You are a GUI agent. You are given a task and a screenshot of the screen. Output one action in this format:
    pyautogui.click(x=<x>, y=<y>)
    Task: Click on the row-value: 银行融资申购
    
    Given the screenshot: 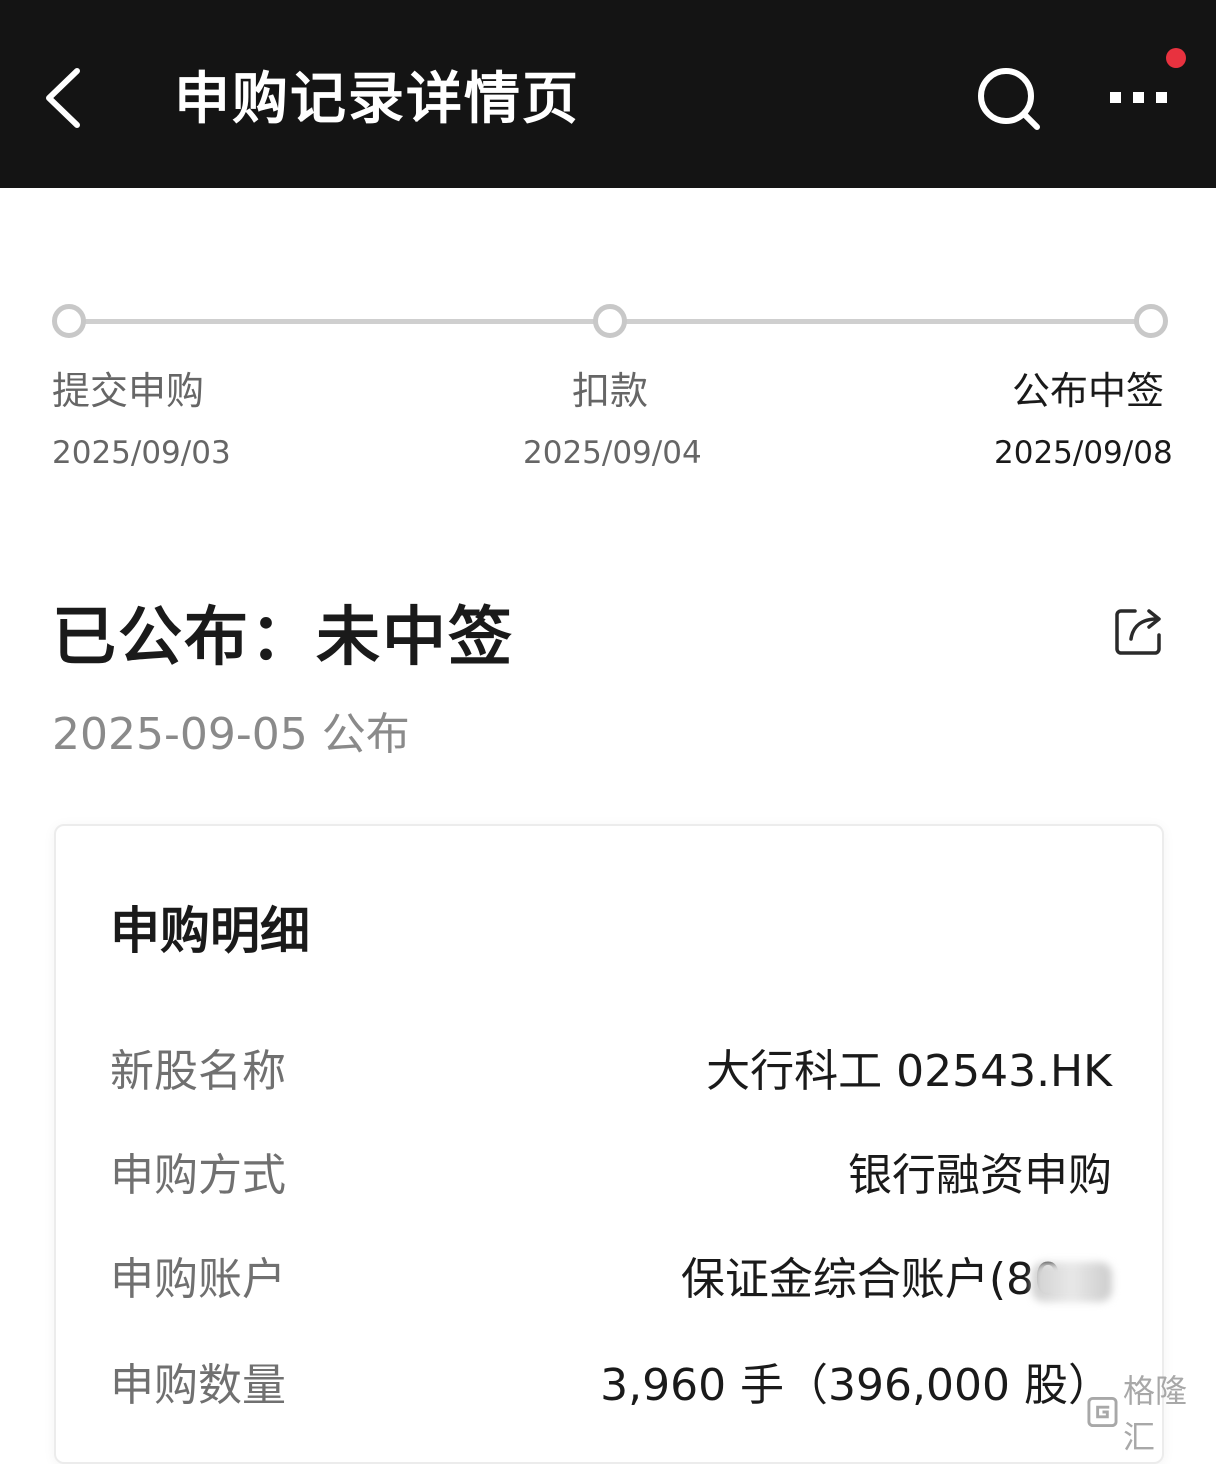 What is the action you would take?
    pyautogui.click(x=980, y=1175)
    